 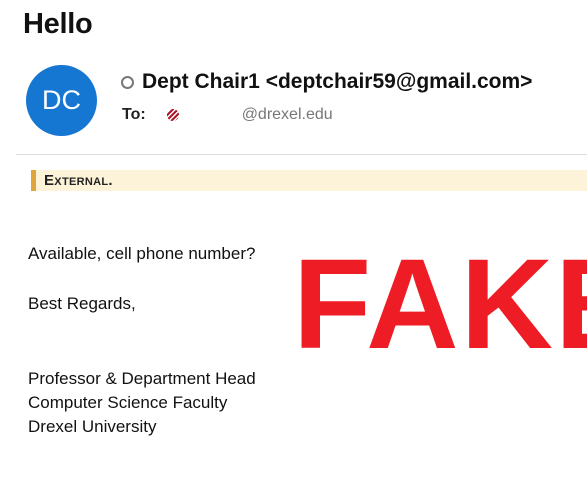 I want to click on body-line-request: Available, cell phone number?, so click(x=142, y=253).